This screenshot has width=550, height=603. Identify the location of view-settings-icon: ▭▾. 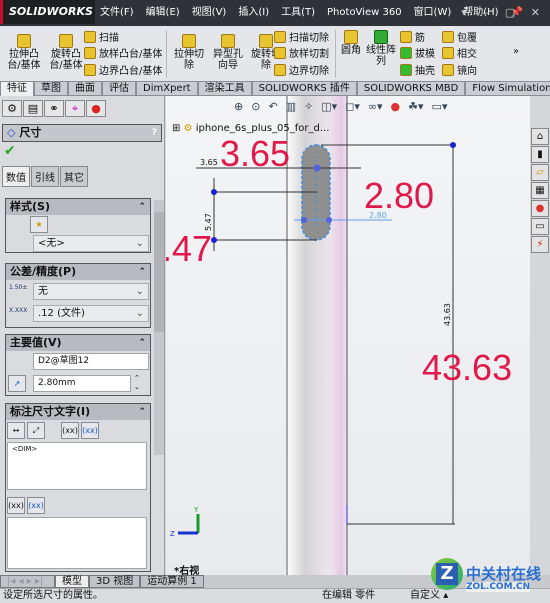
(440, 106).